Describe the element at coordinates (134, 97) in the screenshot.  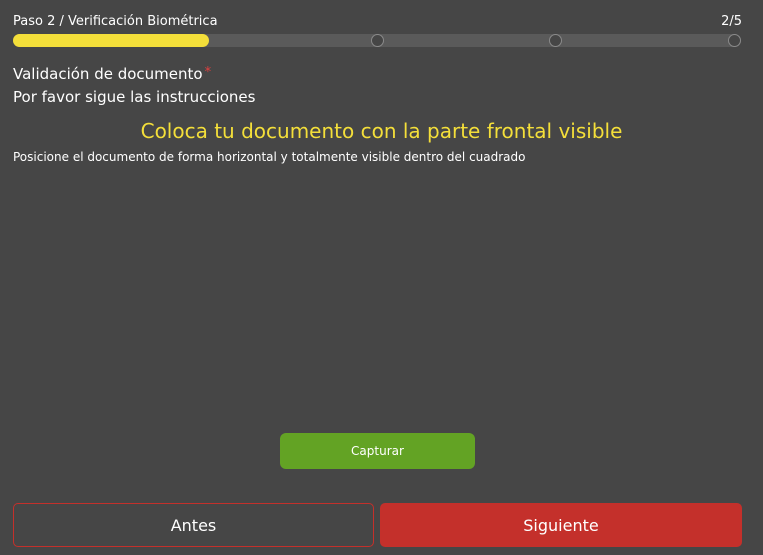
I see `instructions-text: Por favor sigue las instrucciones` at that location.